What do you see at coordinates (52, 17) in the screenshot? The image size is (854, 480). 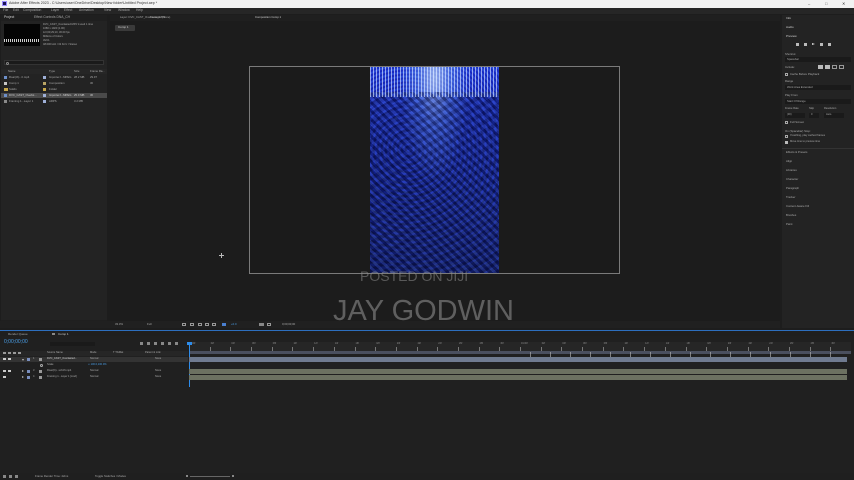 I see `tab-effect-controls: Effect Controls DNA_CH` at bounding box center [52, 17].